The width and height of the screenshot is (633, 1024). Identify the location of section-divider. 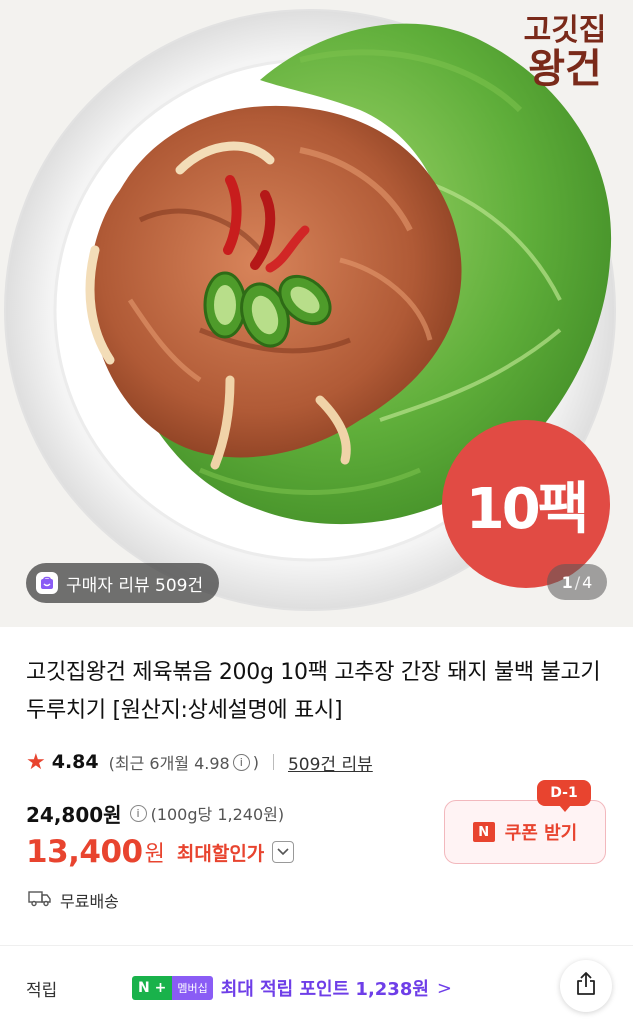
(316, 945).